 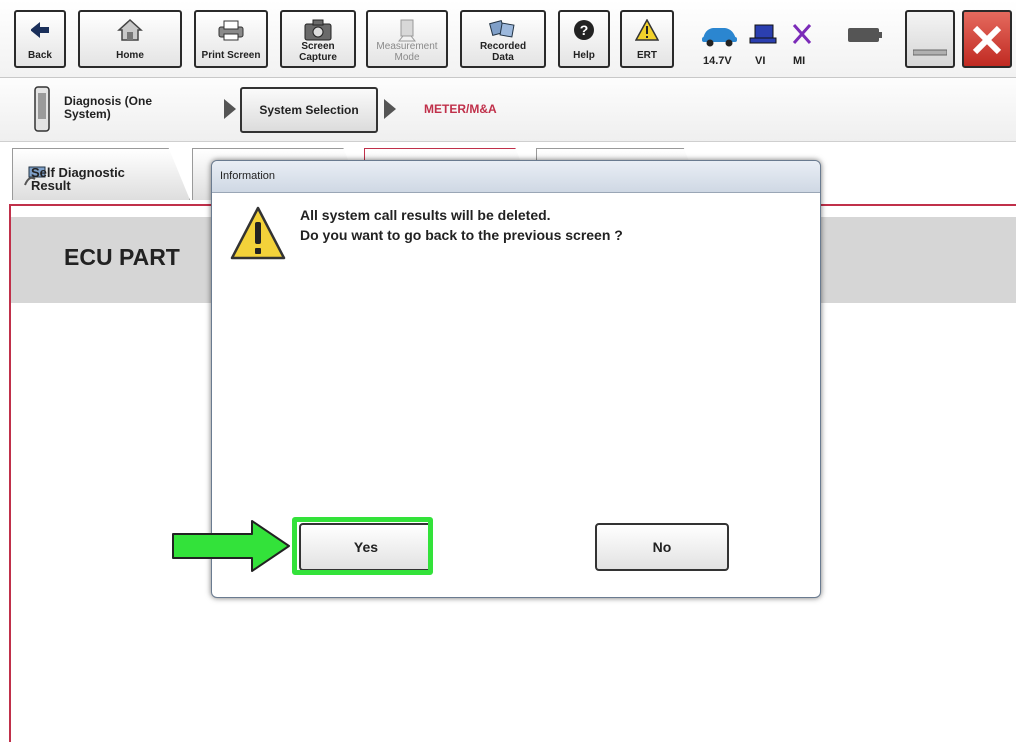 I want to click on print-screen-label: Print Screen, so click(x=231, y=55).